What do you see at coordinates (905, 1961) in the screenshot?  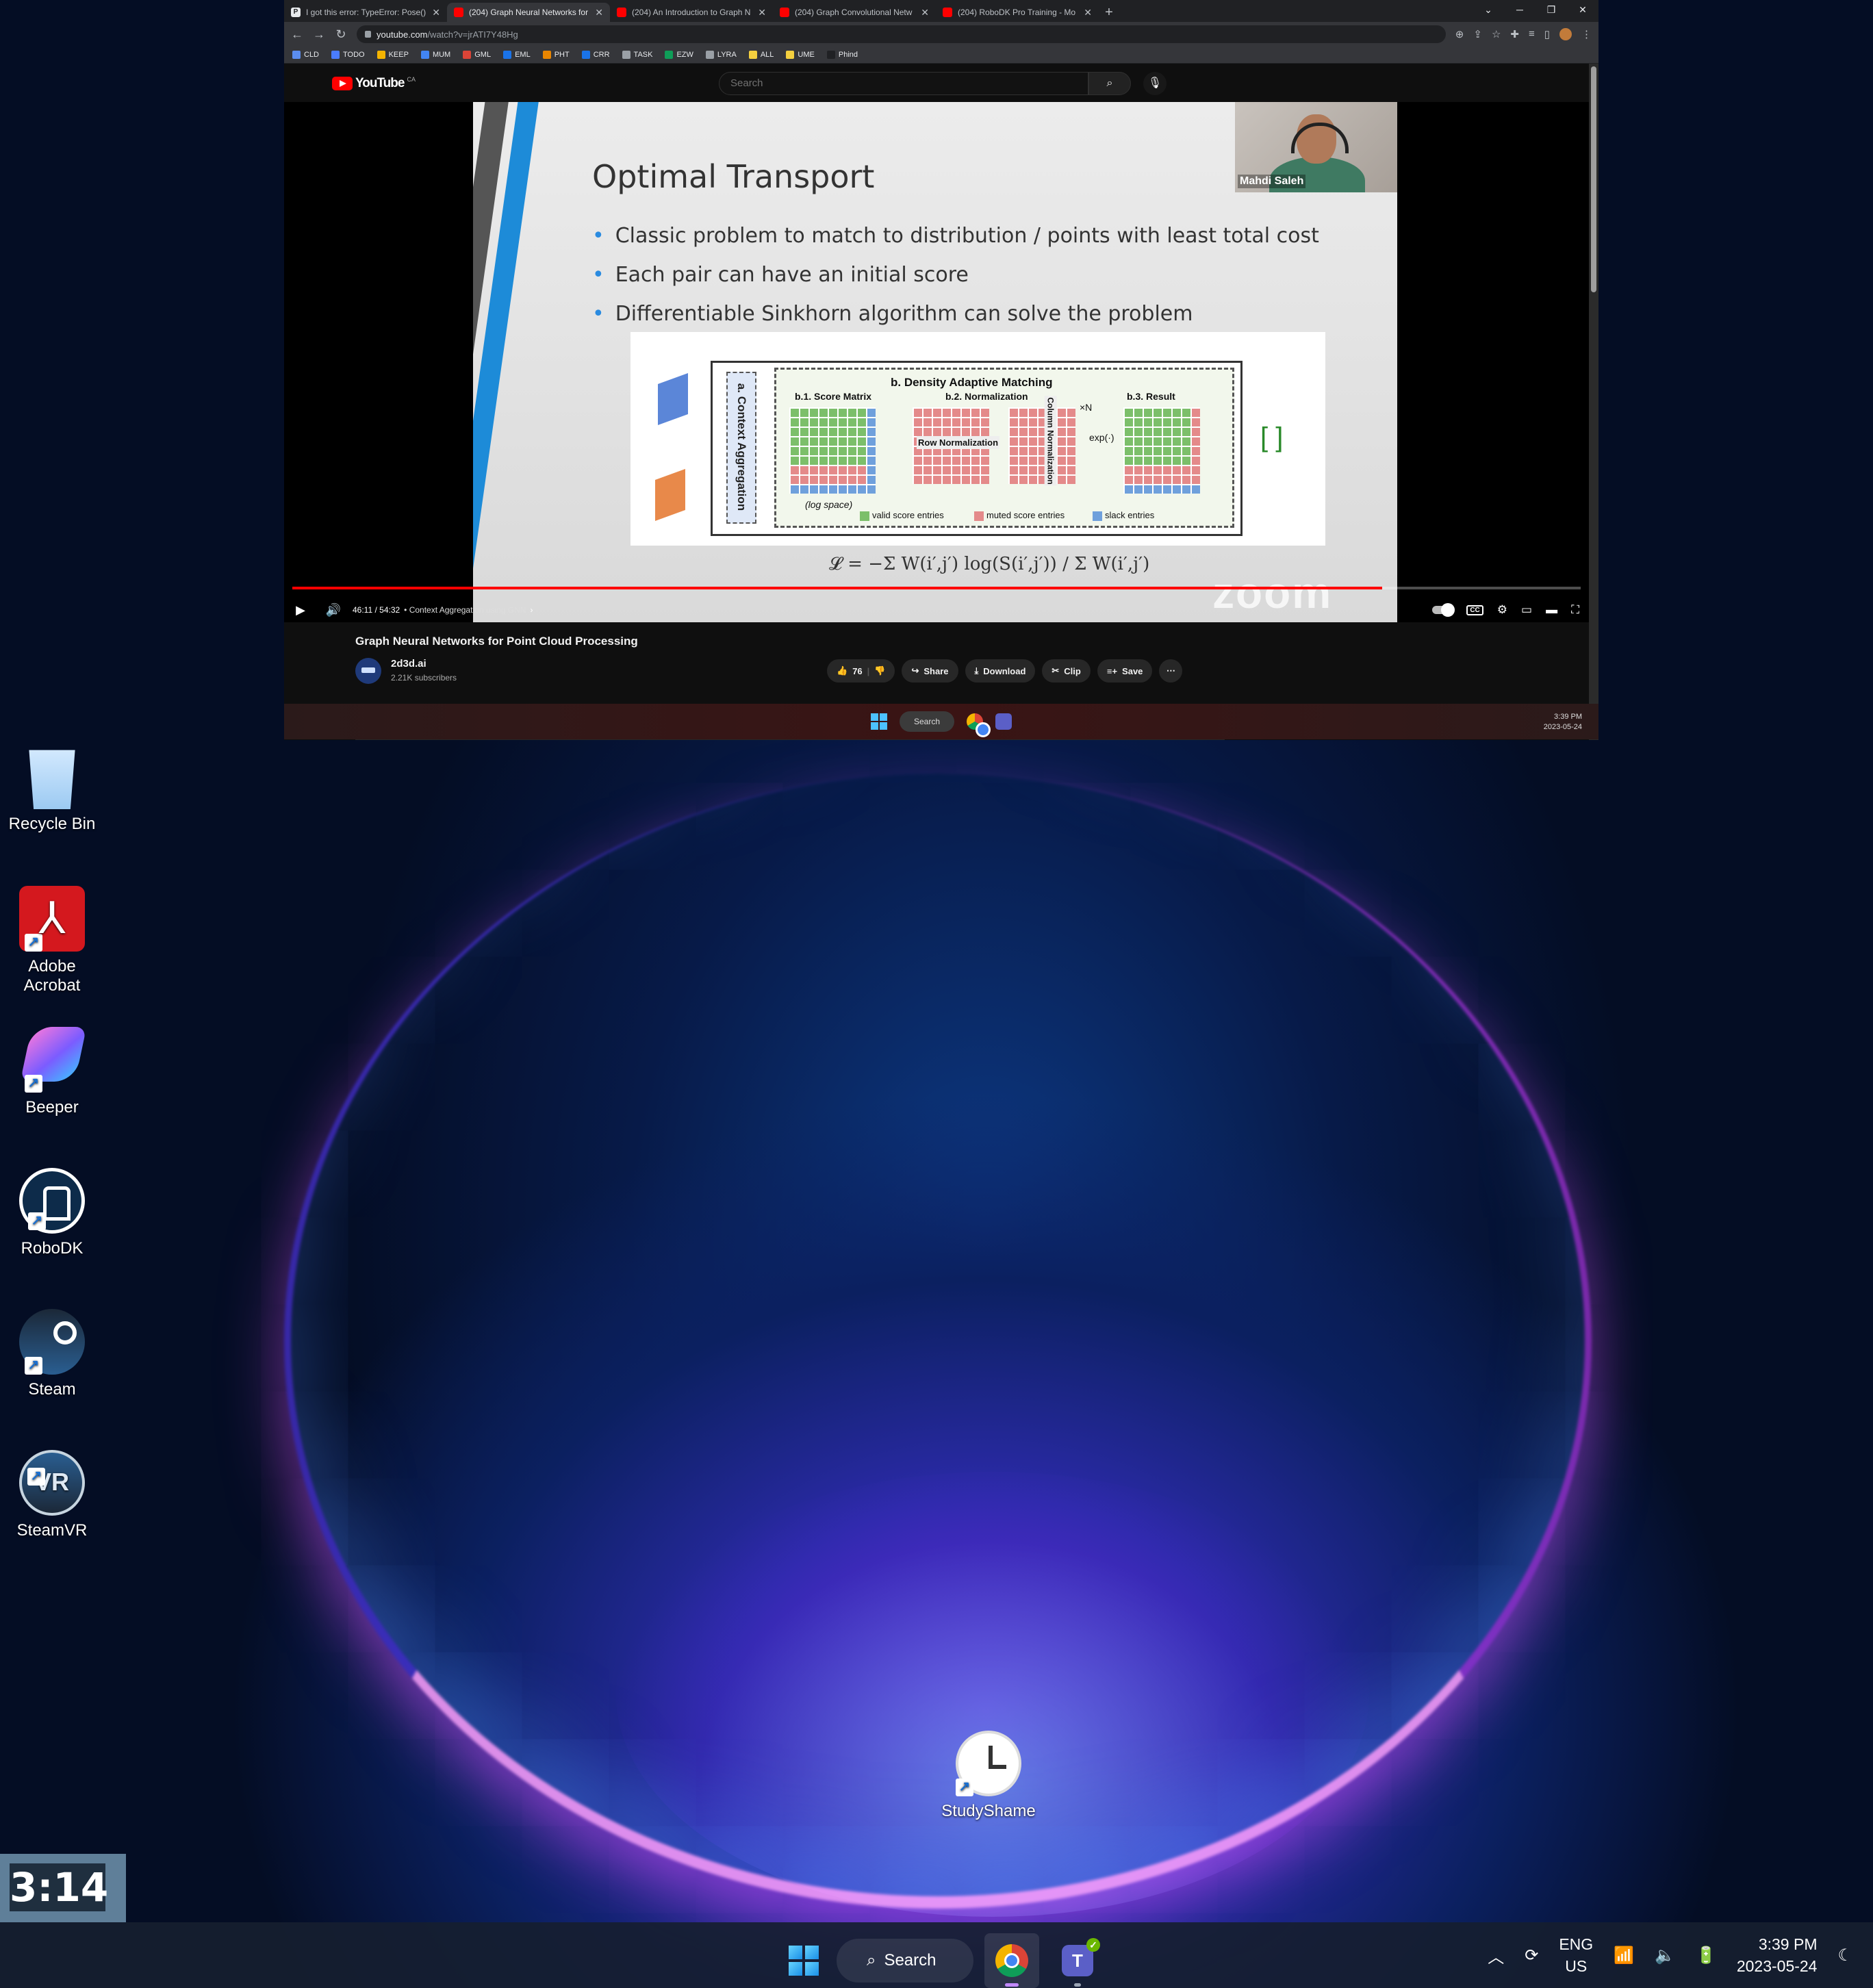 I see `taskbar-search: ⌕ Search` at bounding box center [905, 1961].